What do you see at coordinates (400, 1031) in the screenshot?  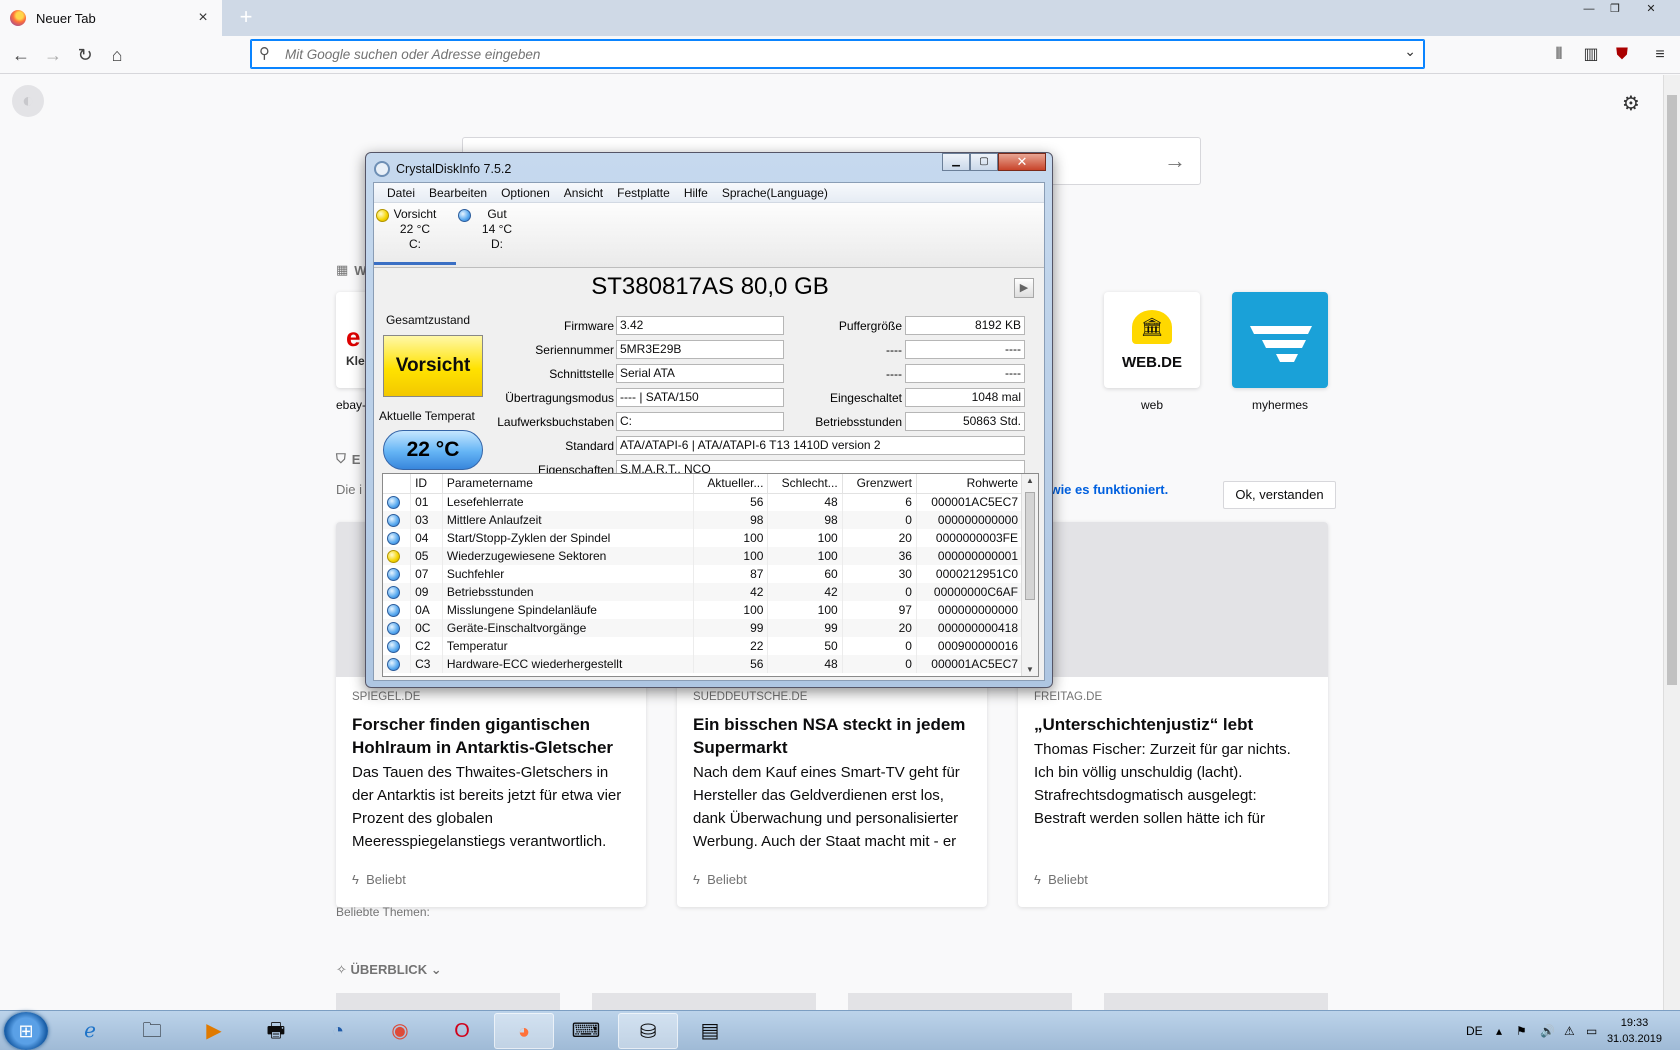 I see `chrome-icon: ◉` at bounding box center [400, 1031].